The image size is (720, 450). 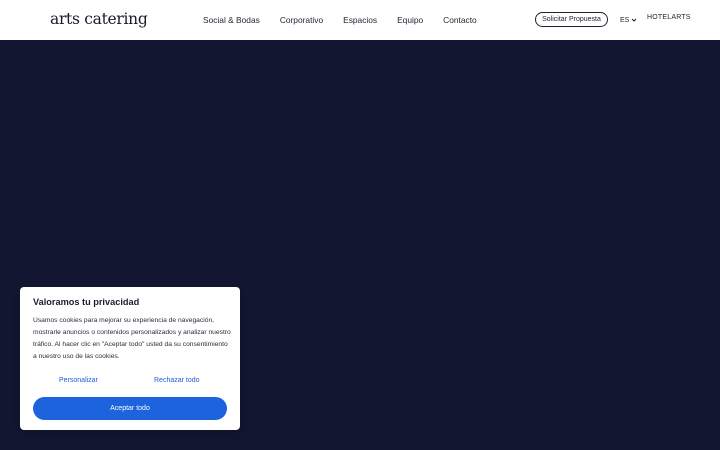 What do you see at coordinates (460, 20) in the screenshot?
I see `nav-item-contacto: Contacto` at bounding box center [460, 20].